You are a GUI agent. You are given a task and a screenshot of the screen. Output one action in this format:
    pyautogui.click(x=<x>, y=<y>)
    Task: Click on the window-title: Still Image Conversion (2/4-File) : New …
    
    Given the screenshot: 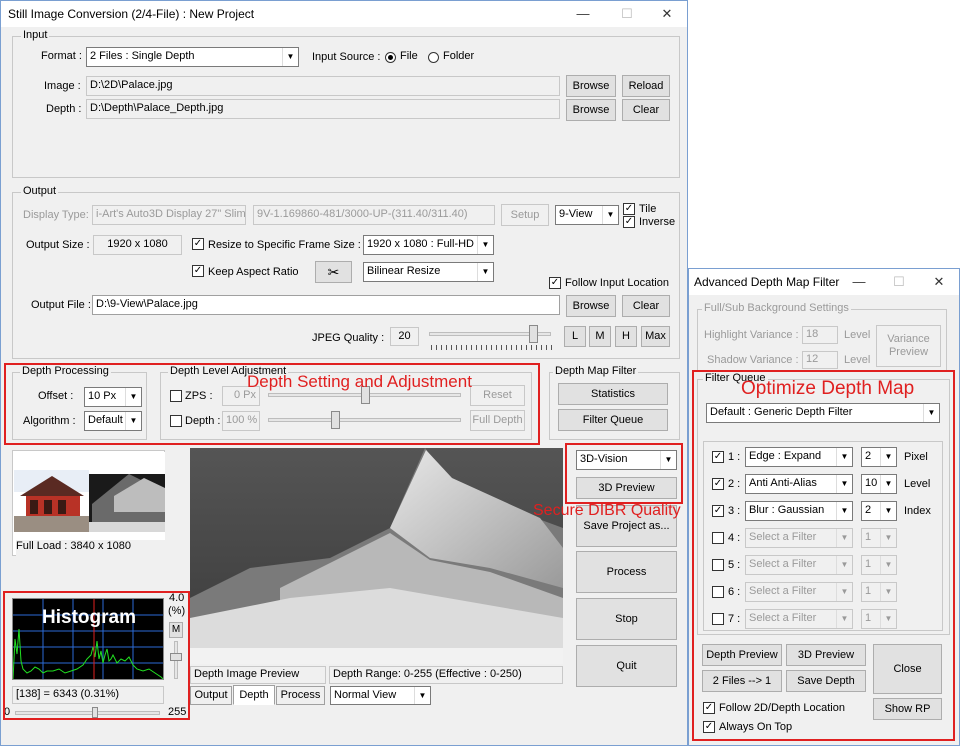 What is the action you would take?
    pyautogui.click(x=131, y=14)
    